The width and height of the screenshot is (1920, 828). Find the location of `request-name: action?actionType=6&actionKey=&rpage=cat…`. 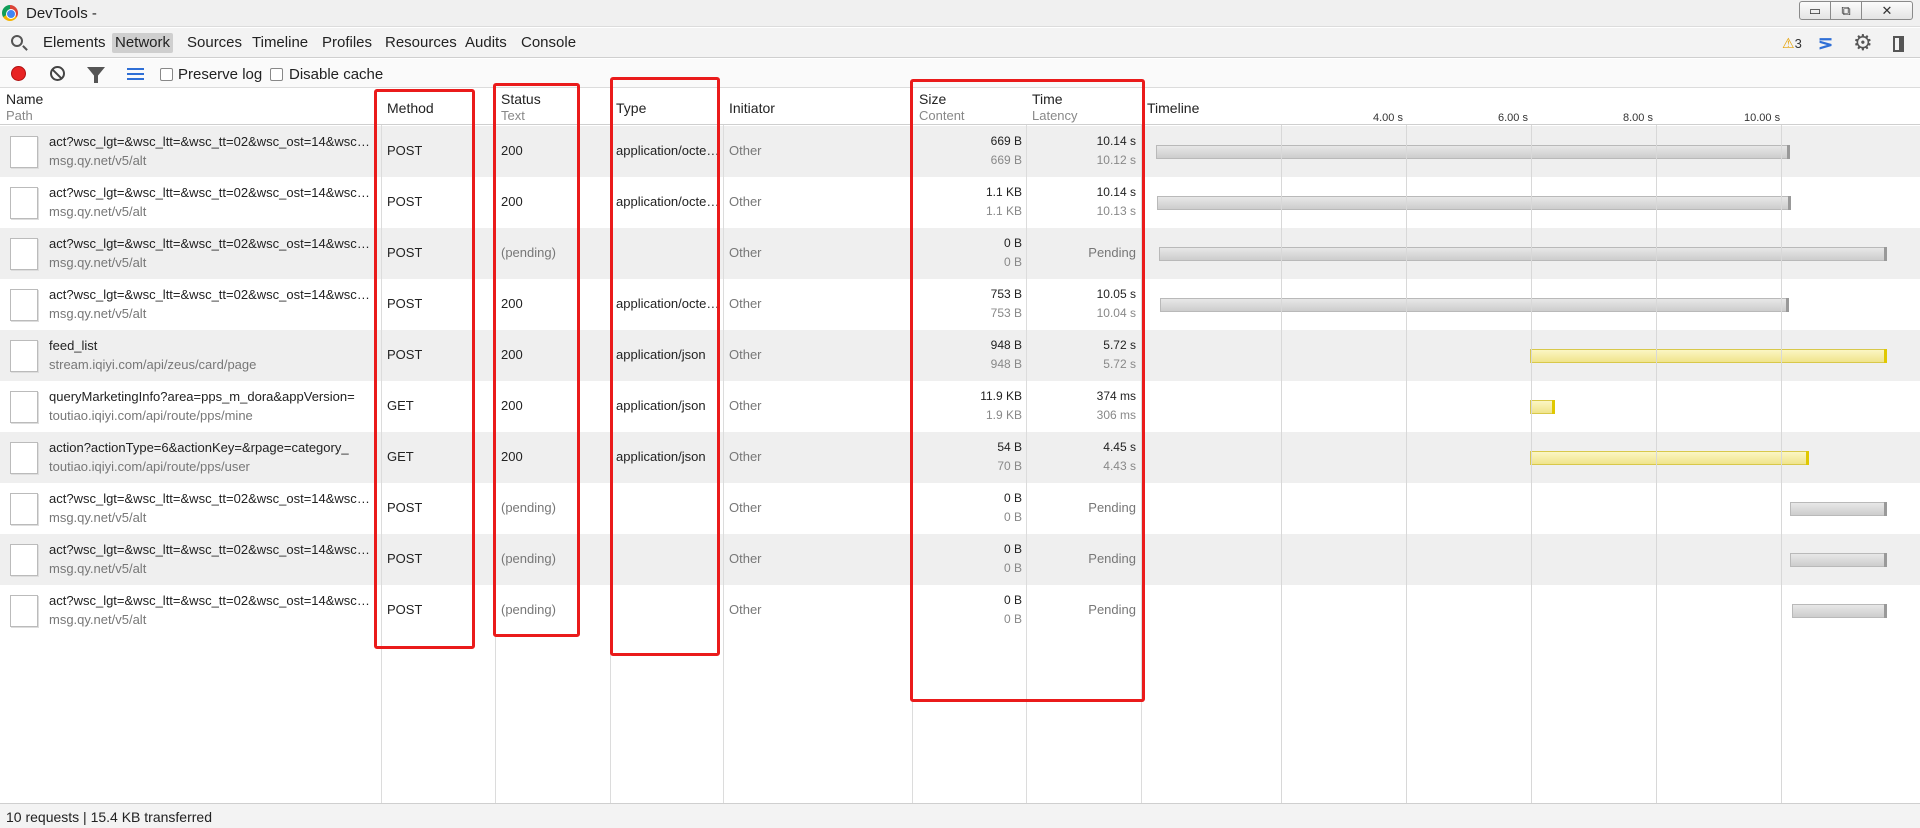

request-name: action?actionType=6&actionKey=&rpage=cat… is located at coordinates (211, 447).